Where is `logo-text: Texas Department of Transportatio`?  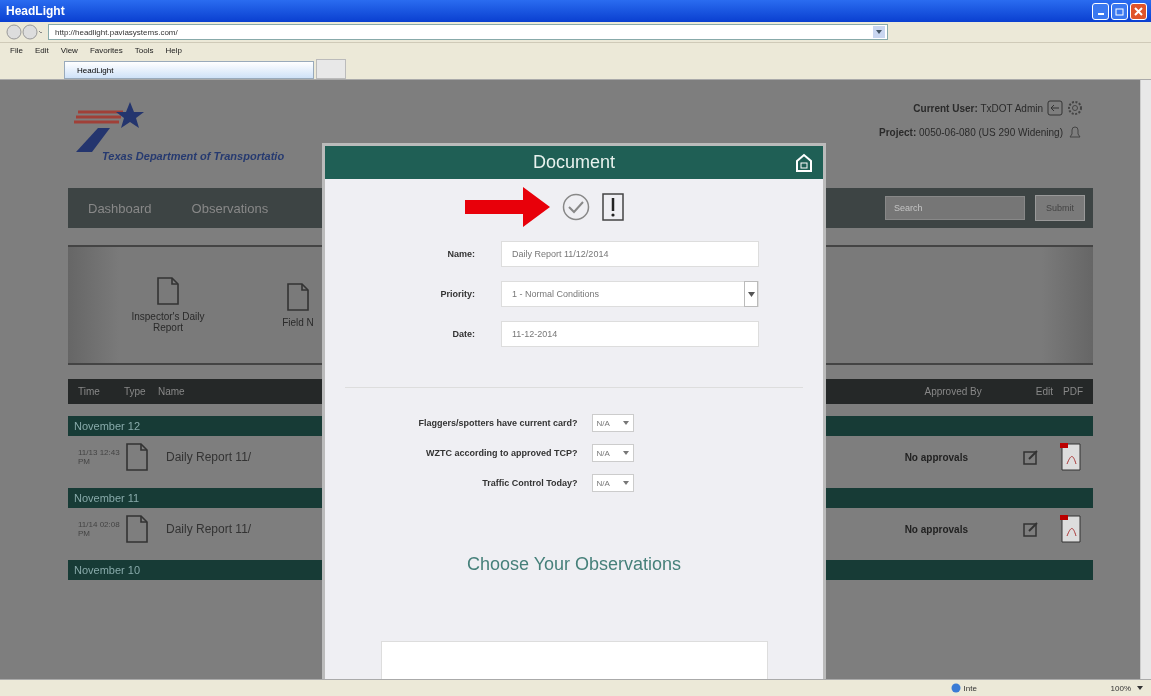
logo-text: Texas Department of Transportatio is located at coordinates (193, 156).